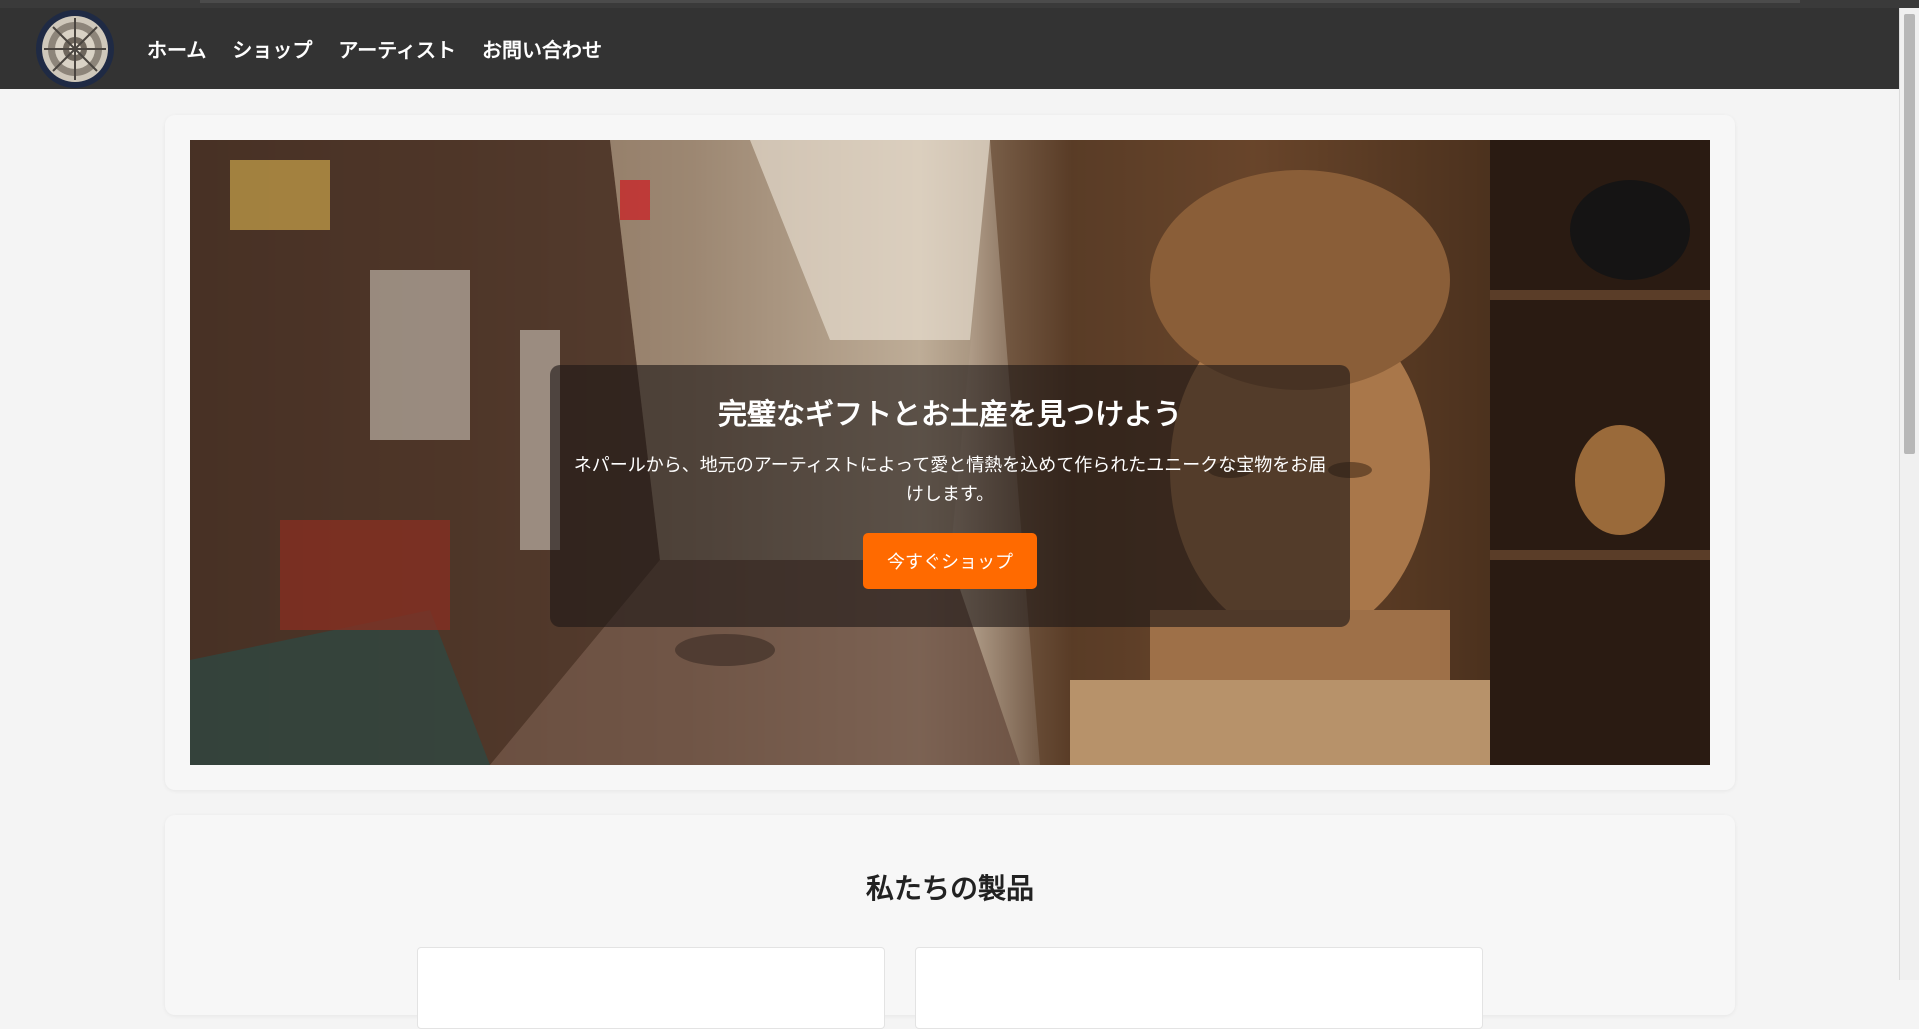  Describe the element at coordinates (949, 888) in the screenshot. I see `products-title: 私たちの製品` at that location.